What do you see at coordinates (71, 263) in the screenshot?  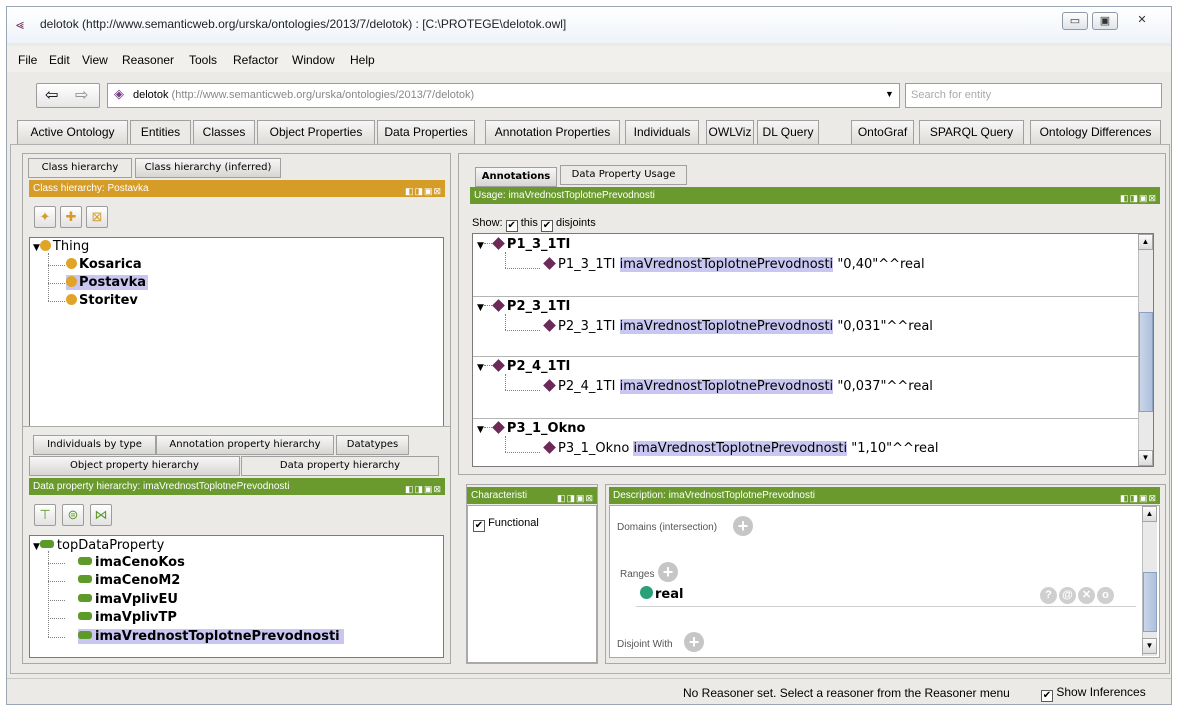 I see `class-icon` at bounding box center [71, 263].